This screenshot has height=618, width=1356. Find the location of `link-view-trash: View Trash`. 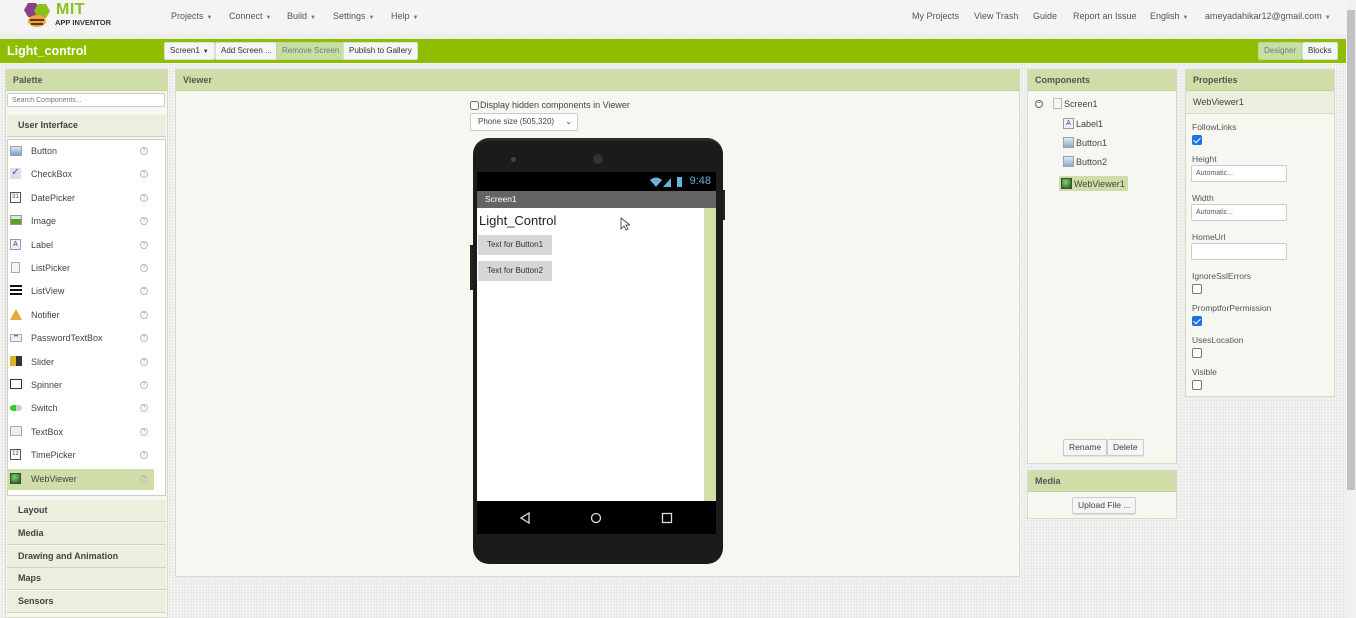

link-view-trash: View Trash is located at coordinates (996, 16).